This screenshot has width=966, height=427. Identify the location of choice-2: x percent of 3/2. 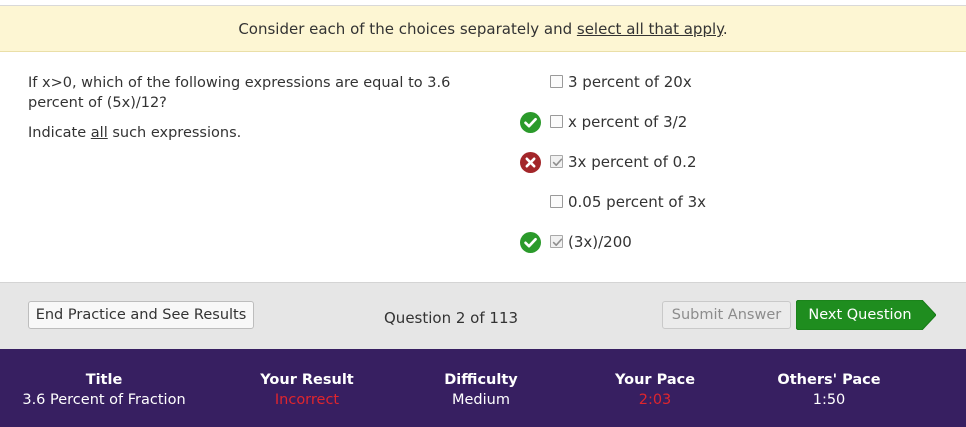
(730, 130).